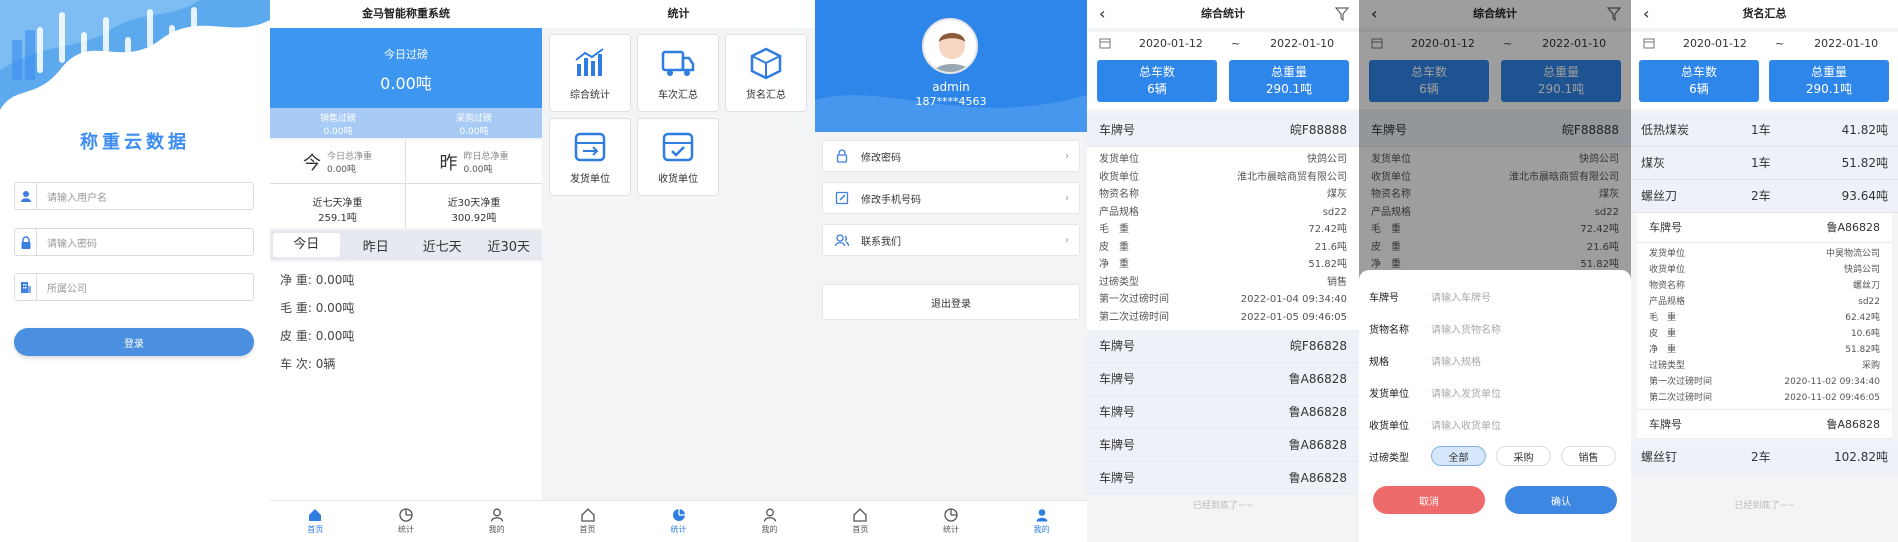  What do you see at coordinates (842, 240) in the screenshot?
I see `contacts-icon` at bounding box center [842, 240].